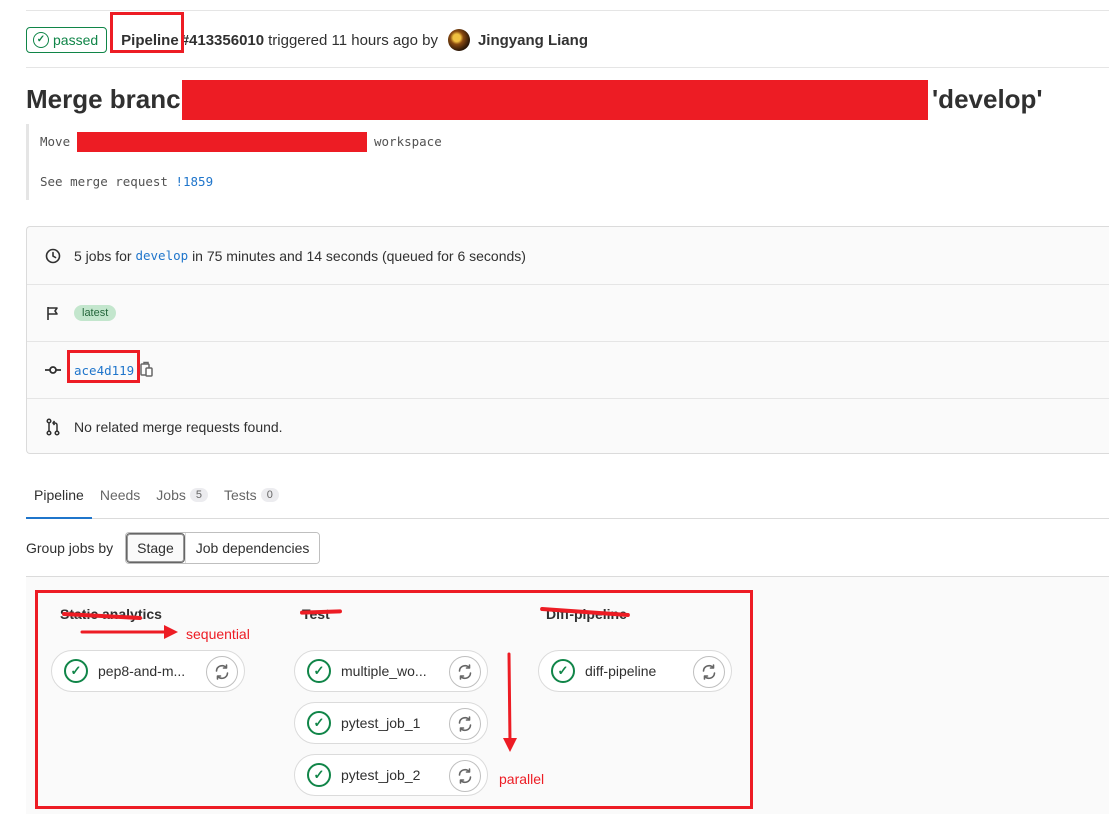 Image resolution: width=1109 pixels, height=814 pixels. Describe the element at coordinates (111, 99) in the screenshot. I see `commit-title-start: Merge branch` at that location.